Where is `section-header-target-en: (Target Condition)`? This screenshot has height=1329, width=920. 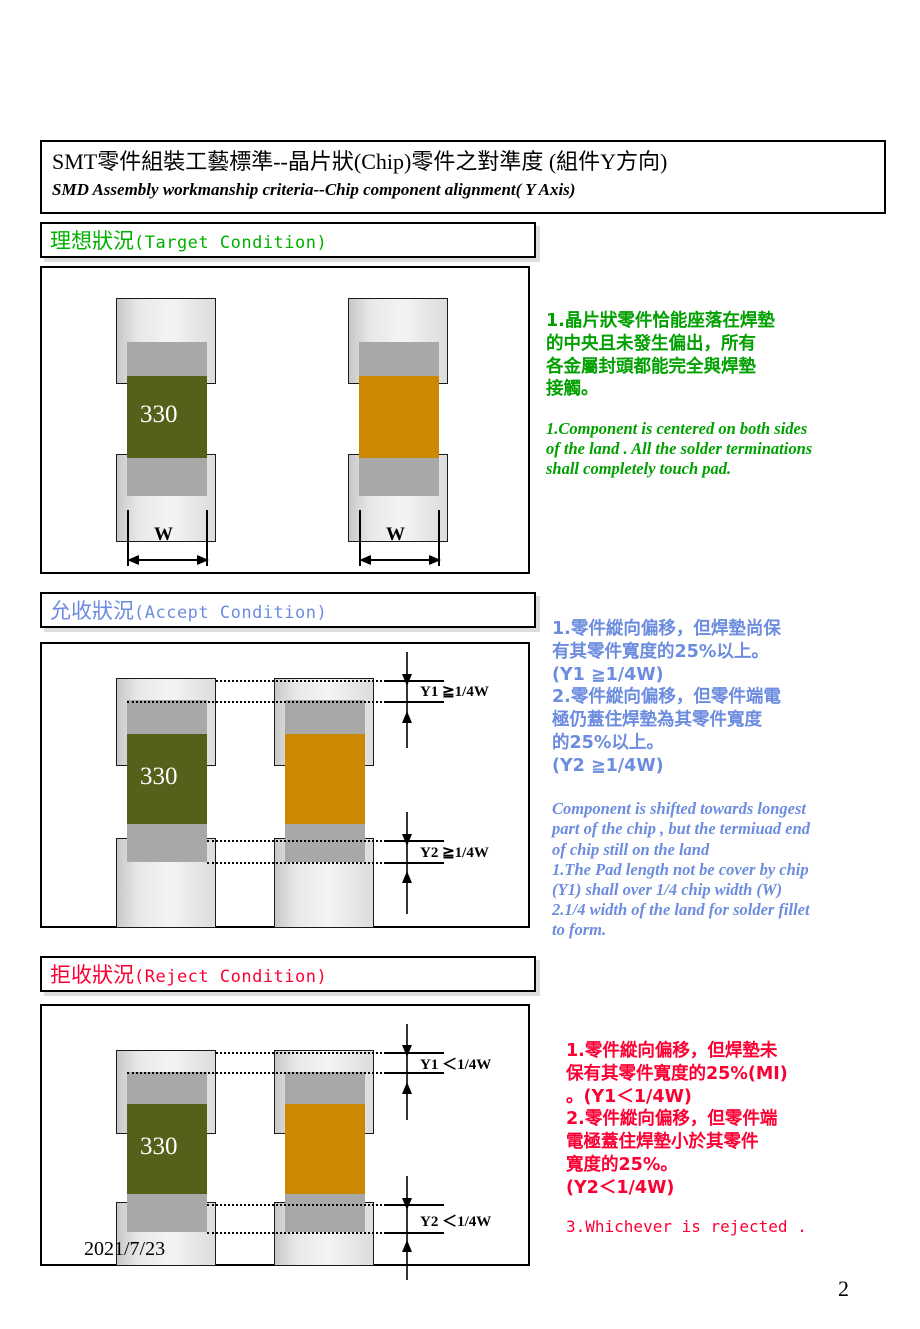
section-header-target-en: (Target Condition) is located at coordinates (231, 243).